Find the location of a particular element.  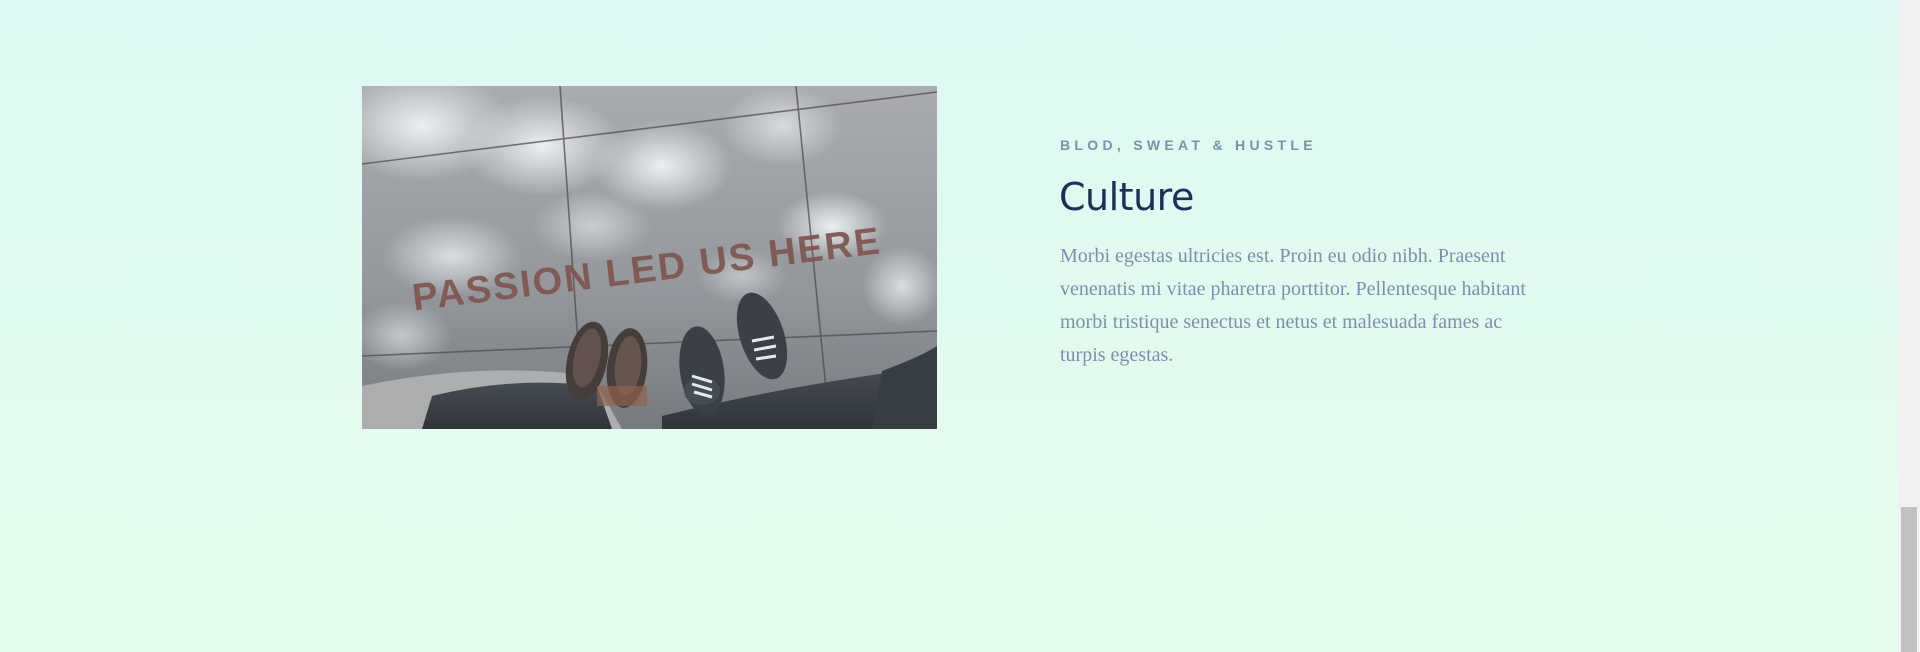

scrollbar-thumb is located at coordinates (1909, 579).